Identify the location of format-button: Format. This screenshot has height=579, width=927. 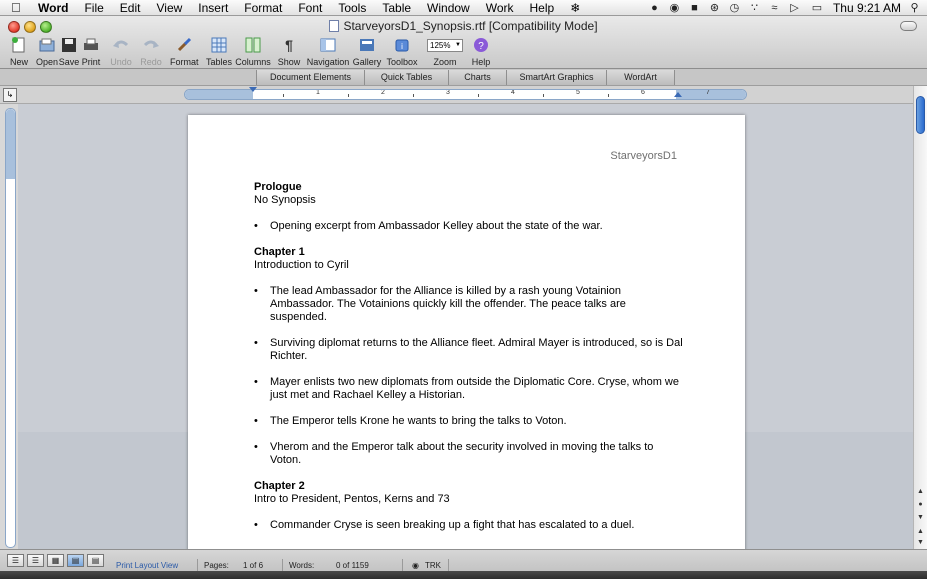
(184, 53).